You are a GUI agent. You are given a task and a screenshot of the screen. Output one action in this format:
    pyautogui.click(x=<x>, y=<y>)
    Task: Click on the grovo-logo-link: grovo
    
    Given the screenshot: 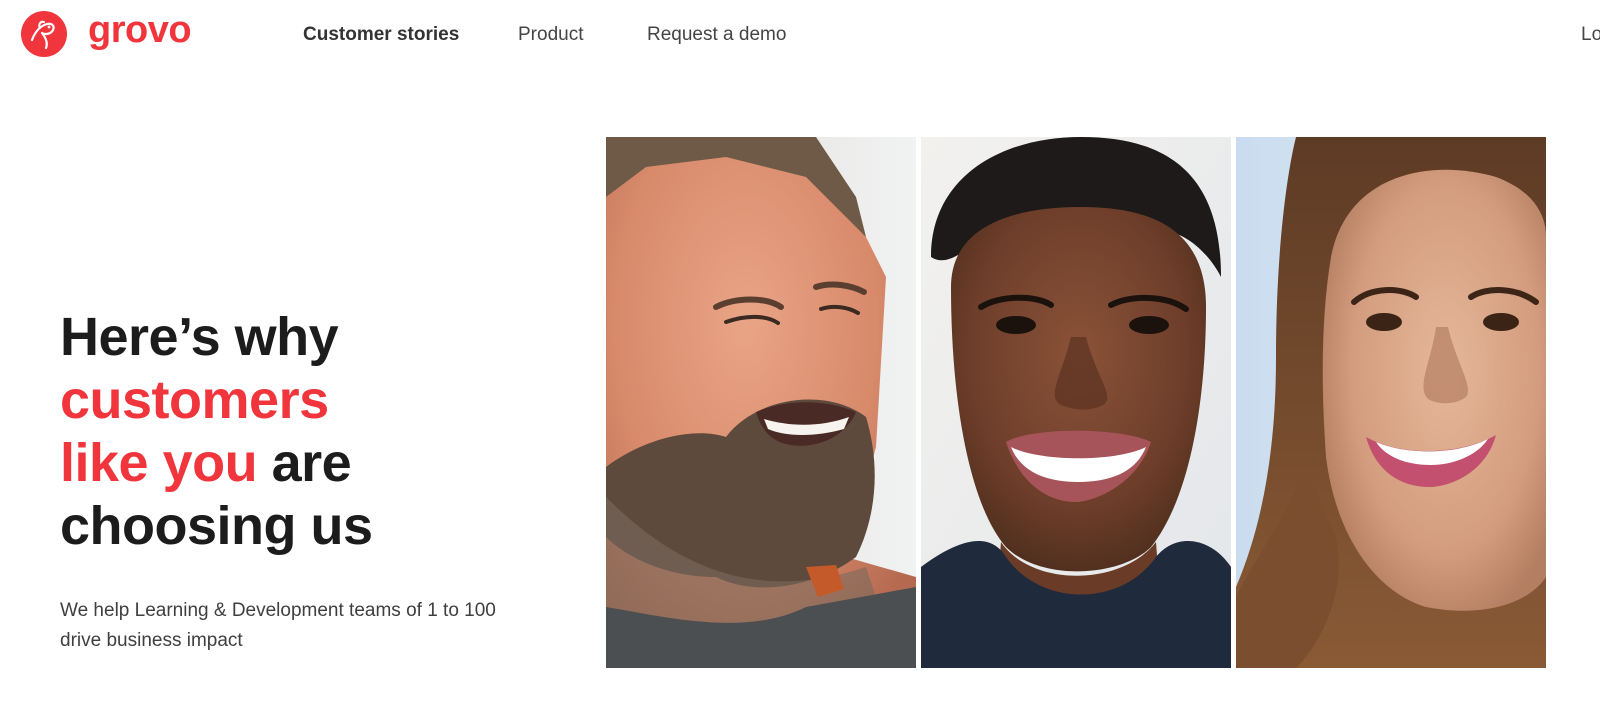 What is the action you would take?
    pyautogui.click(x=106, y=33)
    